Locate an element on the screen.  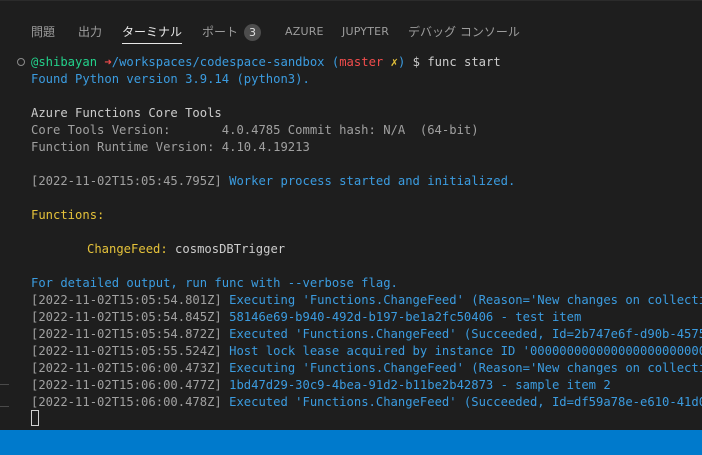
log-timestamp: [2022-11-02T15:05:54.801Z] is located at coordinates (126, 300).